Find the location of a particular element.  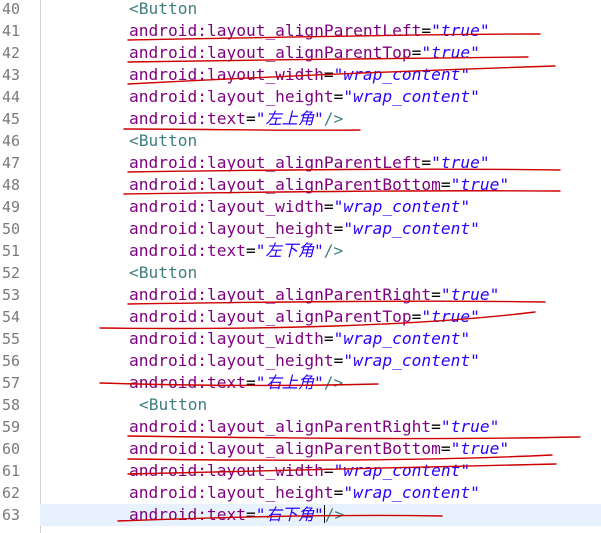

code-line-54: 54 android:layout_alignParentTop="true" is located at coordinates (300, 317).